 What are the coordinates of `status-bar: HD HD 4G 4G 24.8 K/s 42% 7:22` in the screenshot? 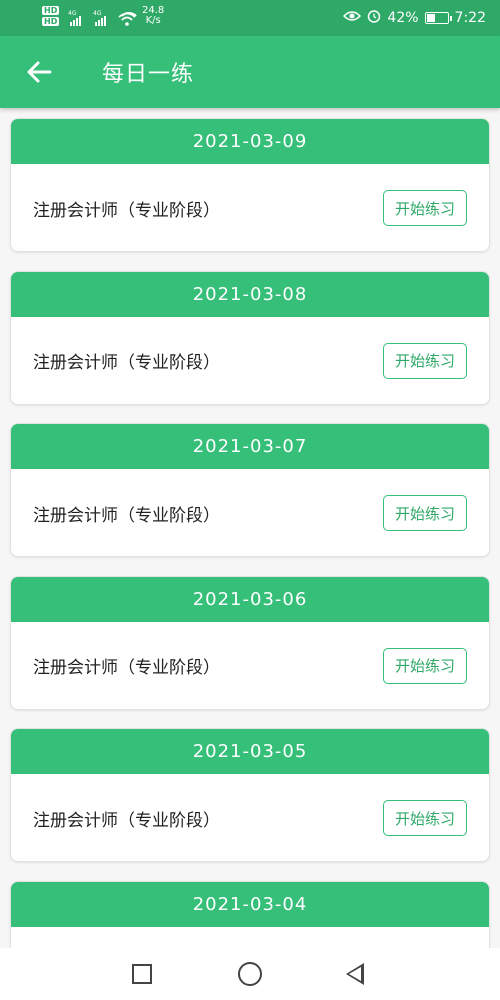 It's located at (250, 18).